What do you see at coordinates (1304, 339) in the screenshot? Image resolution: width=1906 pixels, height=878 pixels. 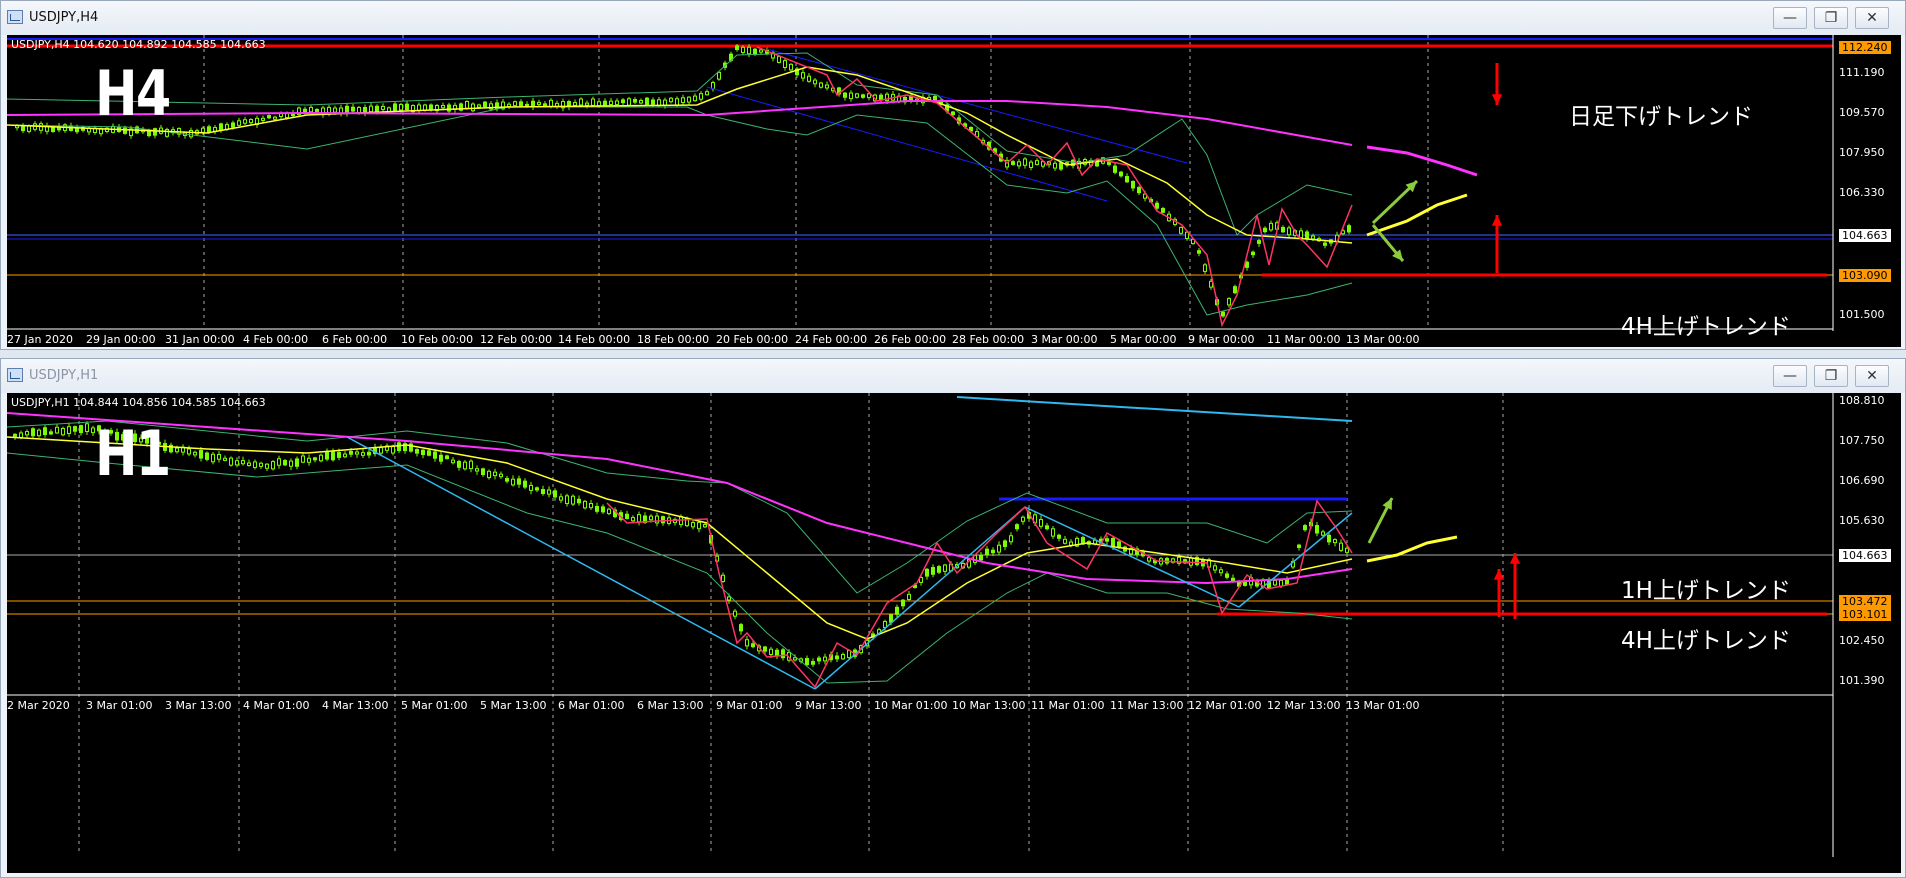 I see `time-tick-label: 11 Mar 00:00` at bounding box center [1304, 339].